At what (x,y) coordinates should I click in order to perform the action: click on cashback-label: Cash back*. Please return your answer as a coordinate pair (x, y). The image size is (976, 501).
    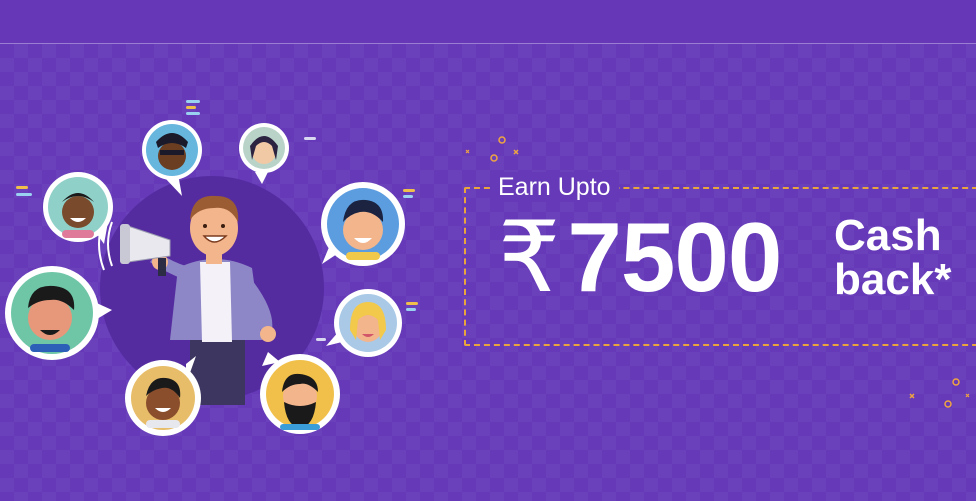
    Looking at the image, I should click on (892, 258).